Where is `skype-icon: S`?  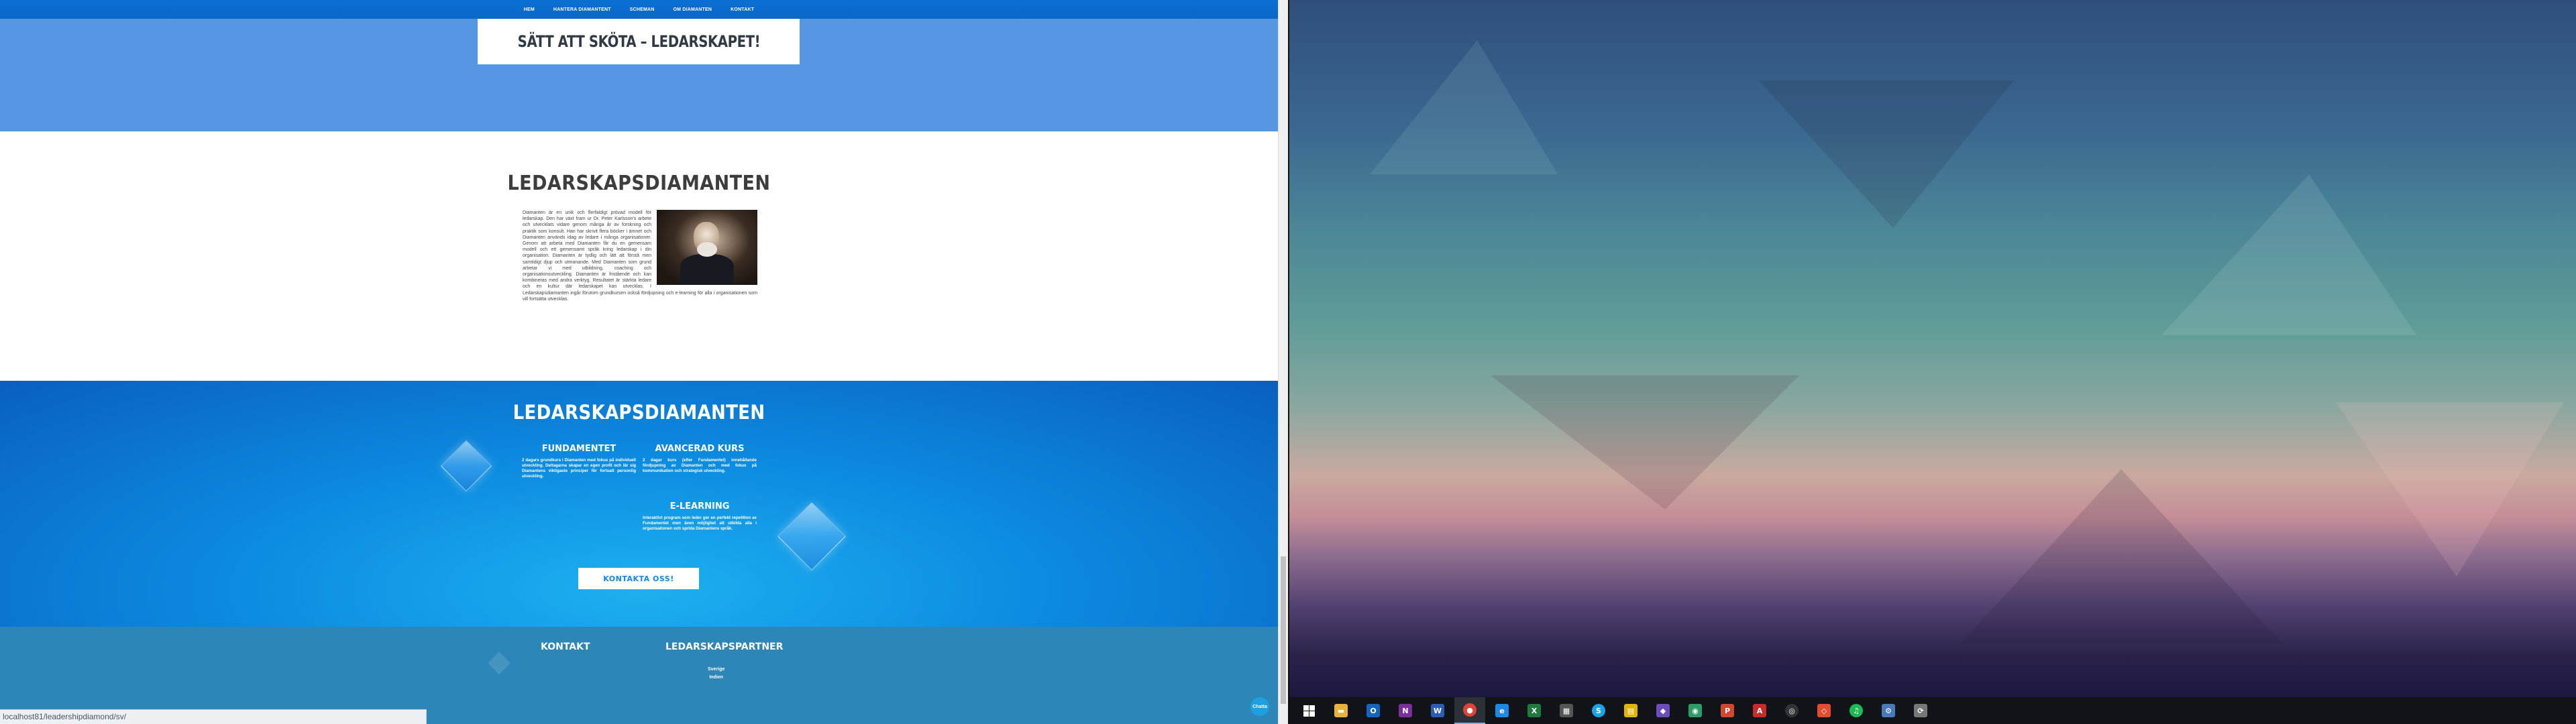
skype-icon: S is located at coordinates (1598, 710).